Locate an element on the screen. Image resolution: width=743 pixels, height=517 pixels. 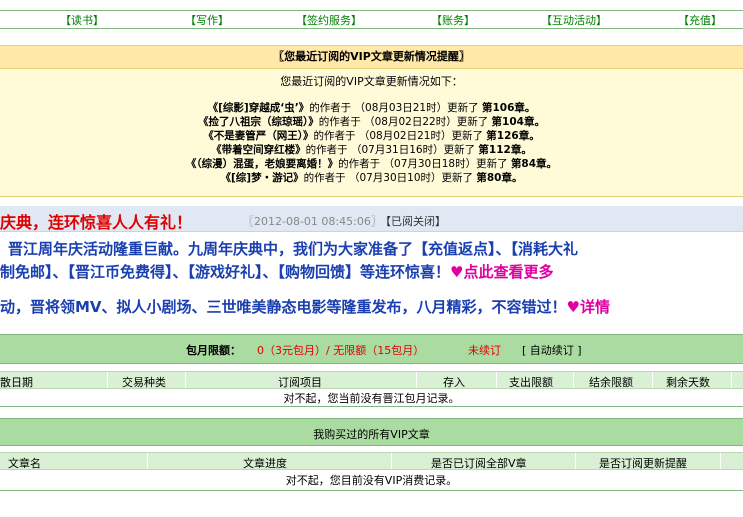
vip-update-title: 〖您最近订阅的VIP文章更新情况提醒〗 is located at coordinates (371, 57).